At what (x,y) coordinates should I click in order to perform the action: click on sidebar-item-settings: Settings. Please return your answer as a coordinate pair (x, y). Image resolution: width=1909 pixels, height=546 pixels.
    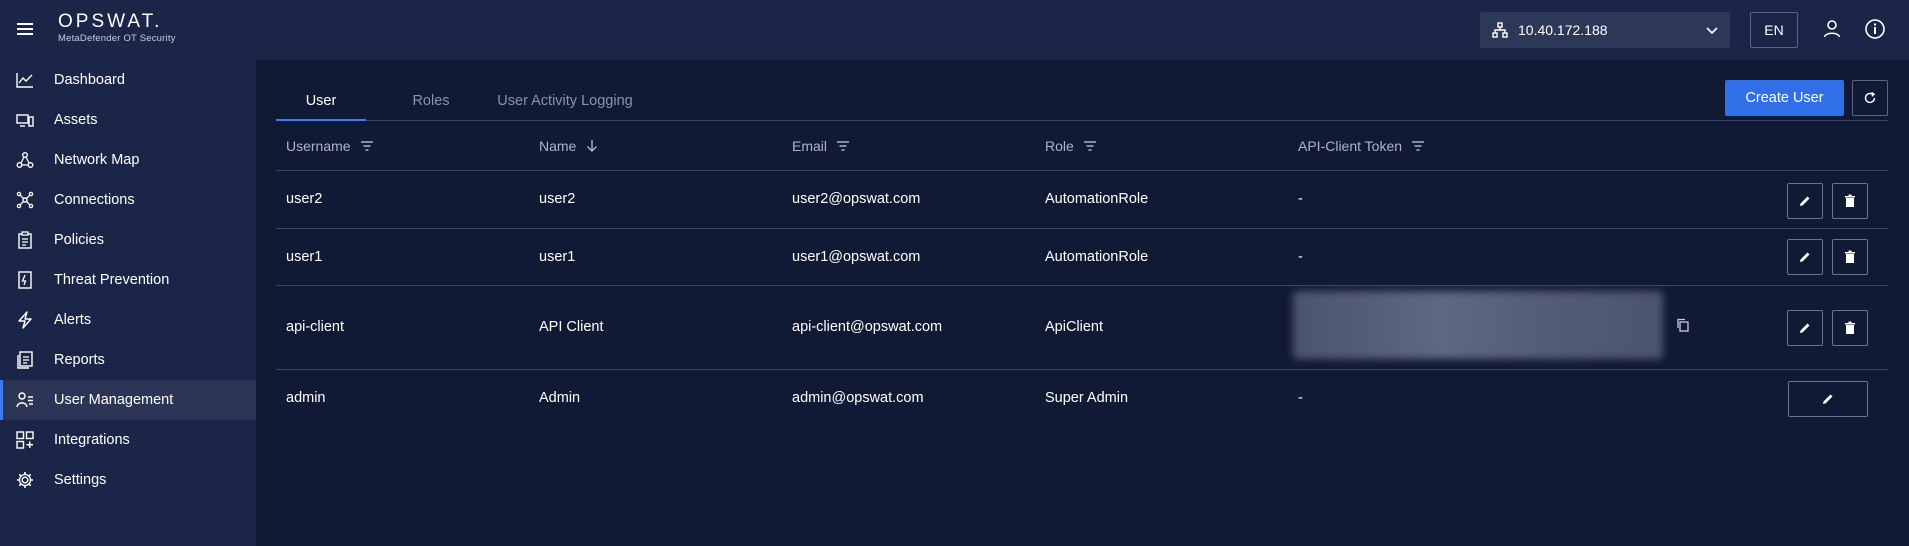
    Looking at the image, I should click on (128, 480).